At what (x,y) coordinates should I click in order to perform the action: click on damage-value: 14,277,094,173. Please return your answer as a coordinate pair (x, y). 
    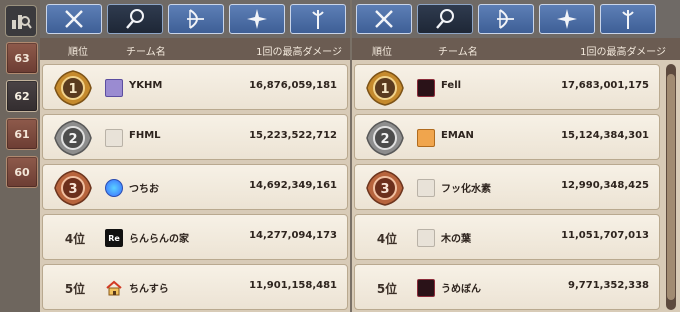
    Looking at the image, I should click on (293, 235).